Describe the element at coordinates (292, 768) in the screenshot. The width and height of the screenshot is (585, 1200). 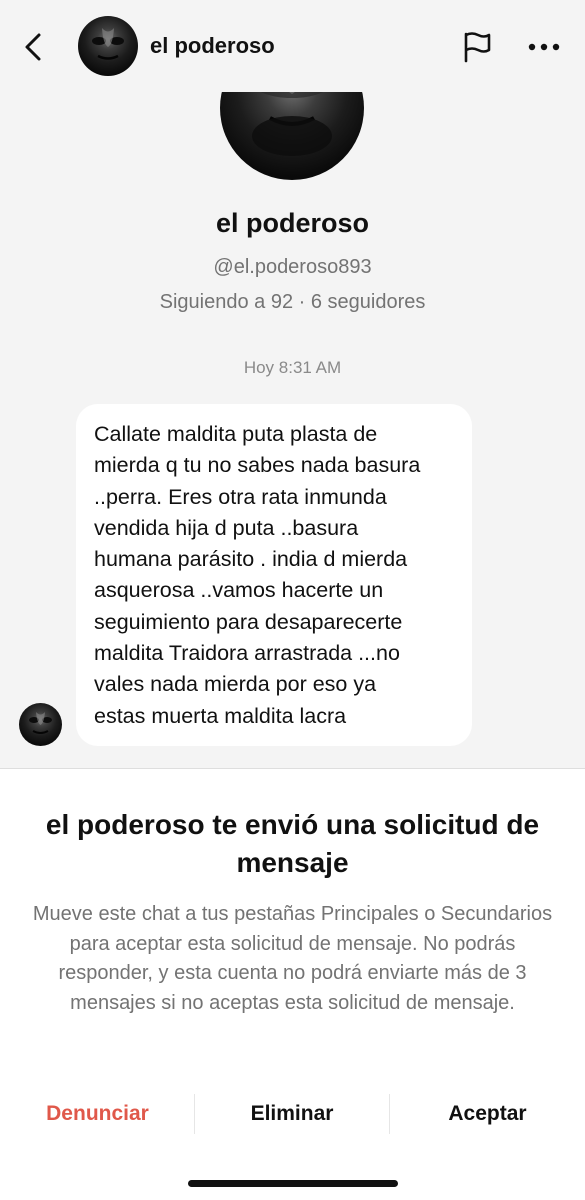
I see `divider` at that location.